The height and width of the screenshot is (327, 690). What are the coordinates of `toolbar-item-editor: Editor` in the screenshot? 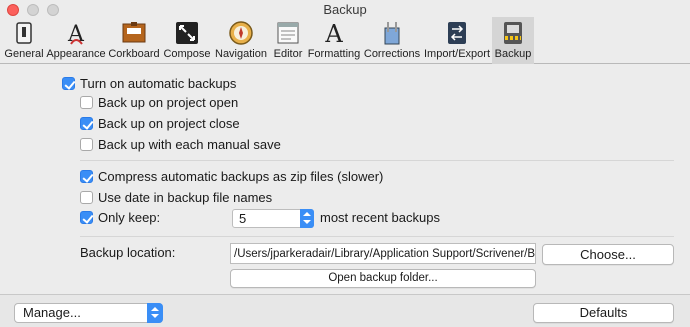 It's located at (288, 40).